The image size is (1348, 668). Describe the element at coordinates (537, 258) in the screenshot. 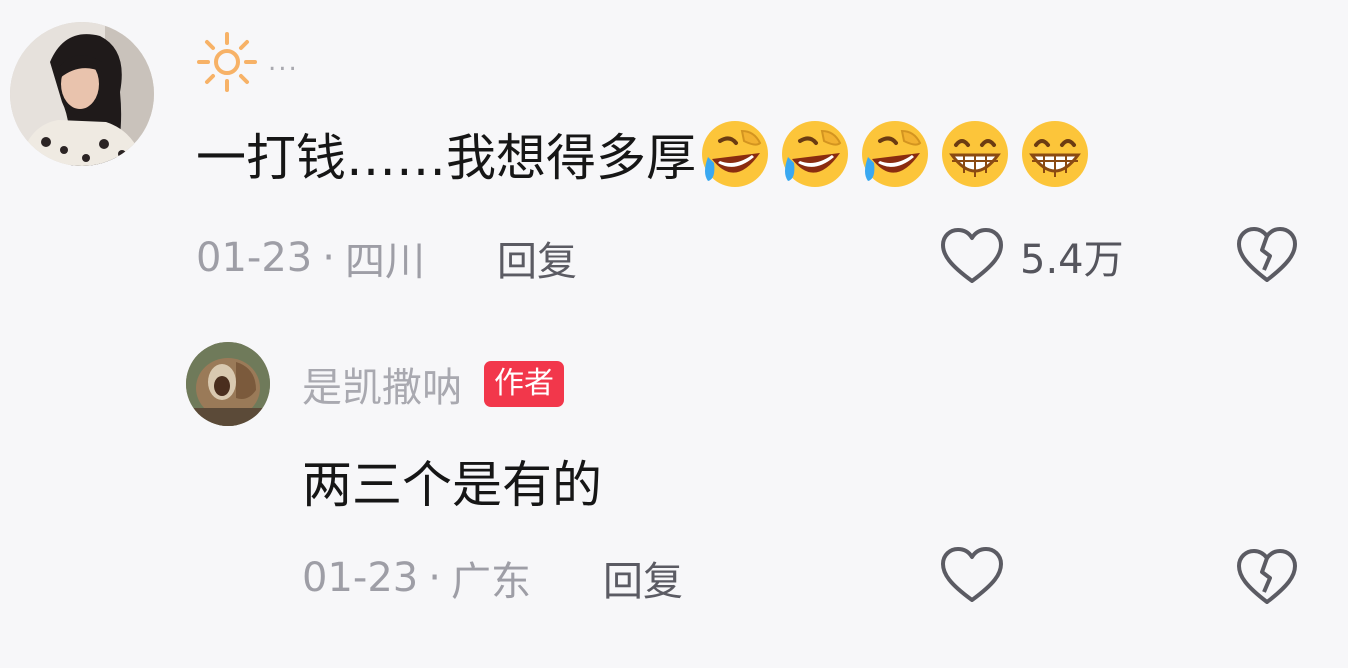

I see `reply-button: 回复` at that location.